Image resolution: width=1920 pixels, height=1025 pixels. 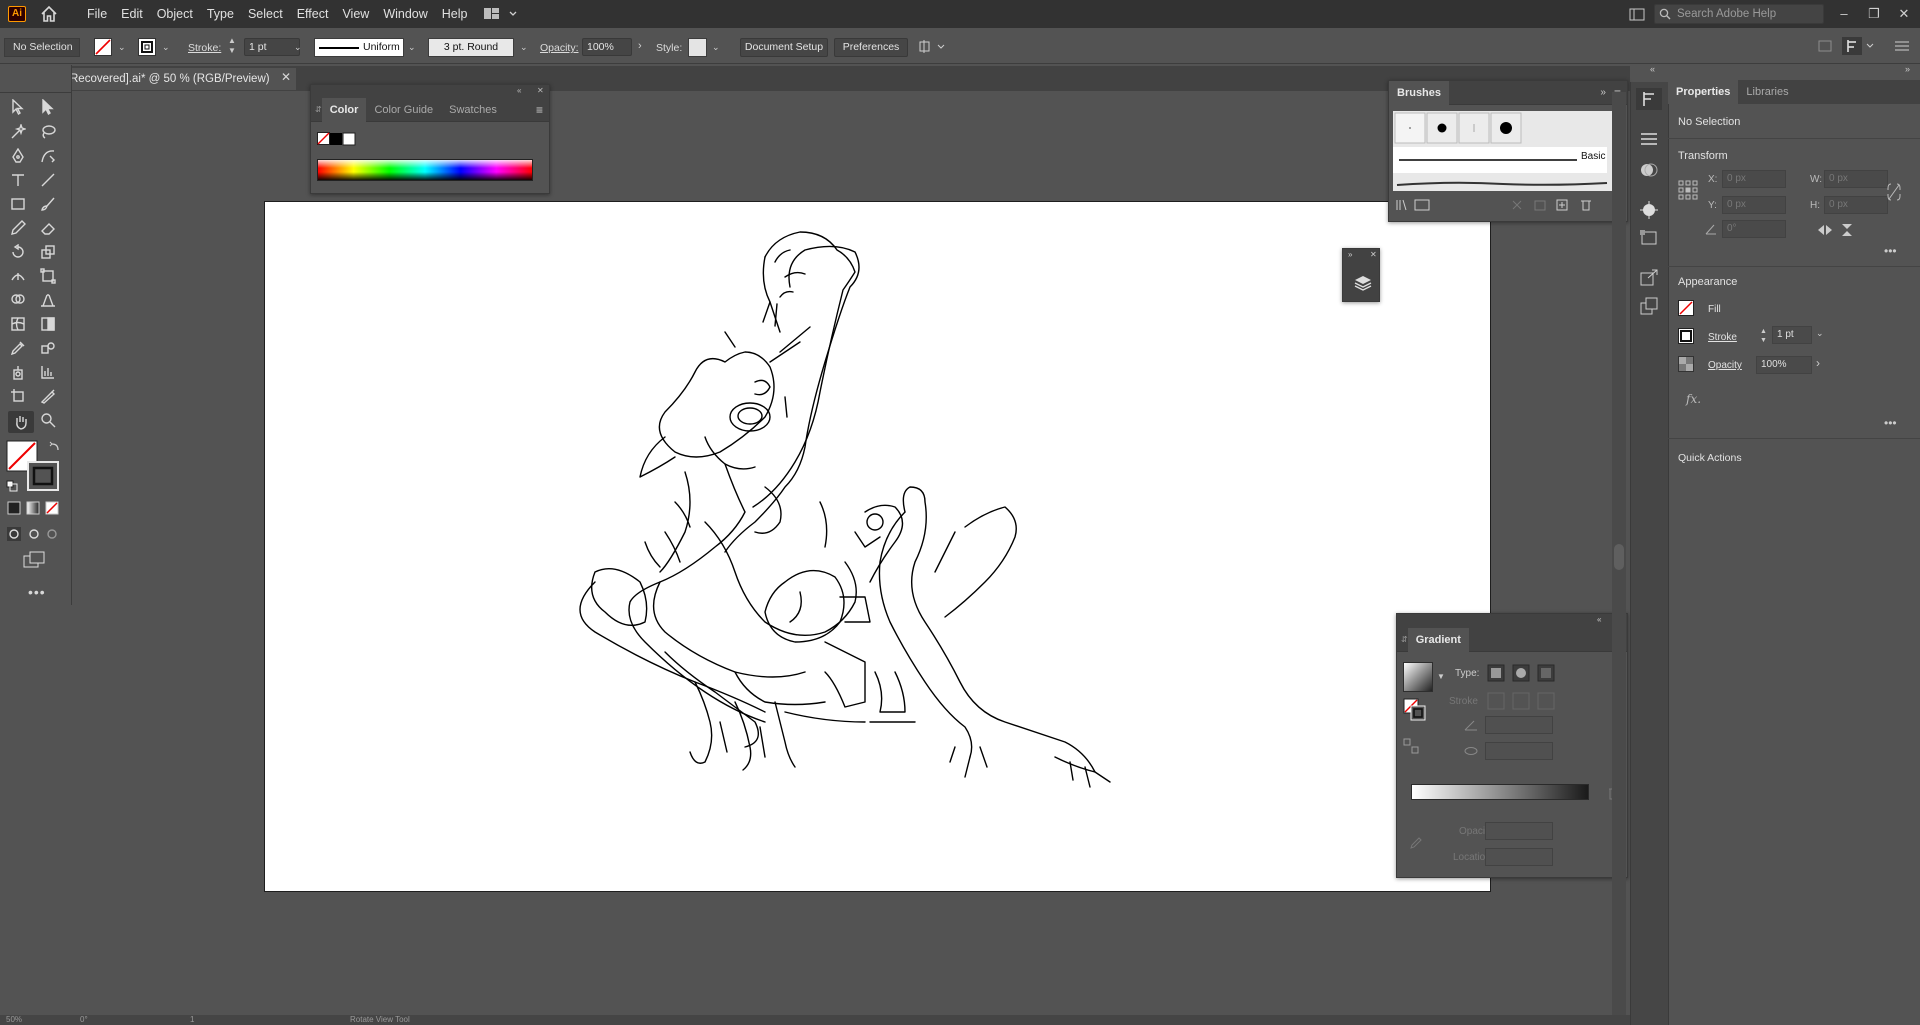 I want to click on direct-selection-tool-icon, so click(x=51, y=108).